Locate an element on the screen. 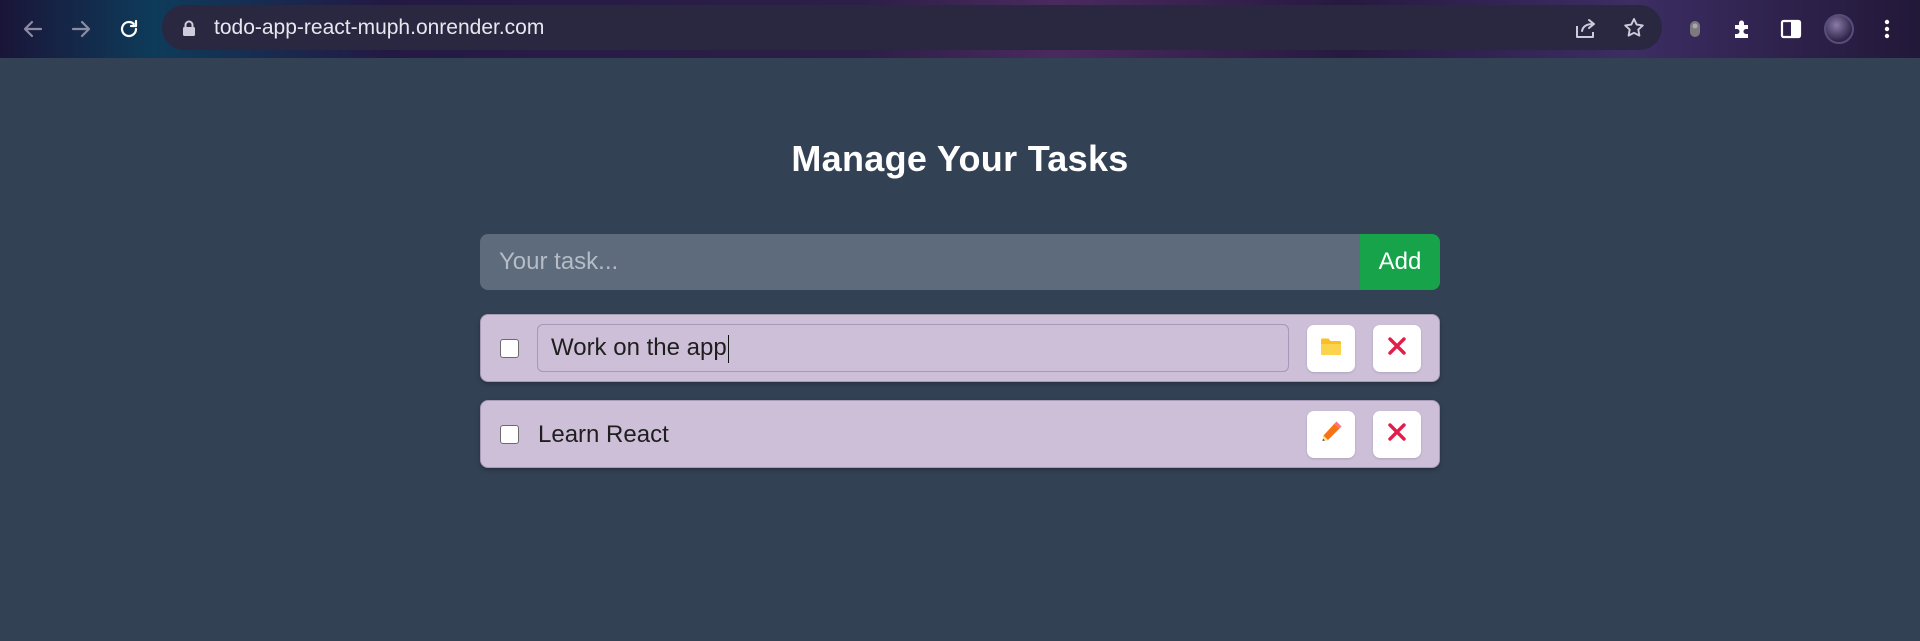  pencil-icon is located at coordinates (1331, 434).